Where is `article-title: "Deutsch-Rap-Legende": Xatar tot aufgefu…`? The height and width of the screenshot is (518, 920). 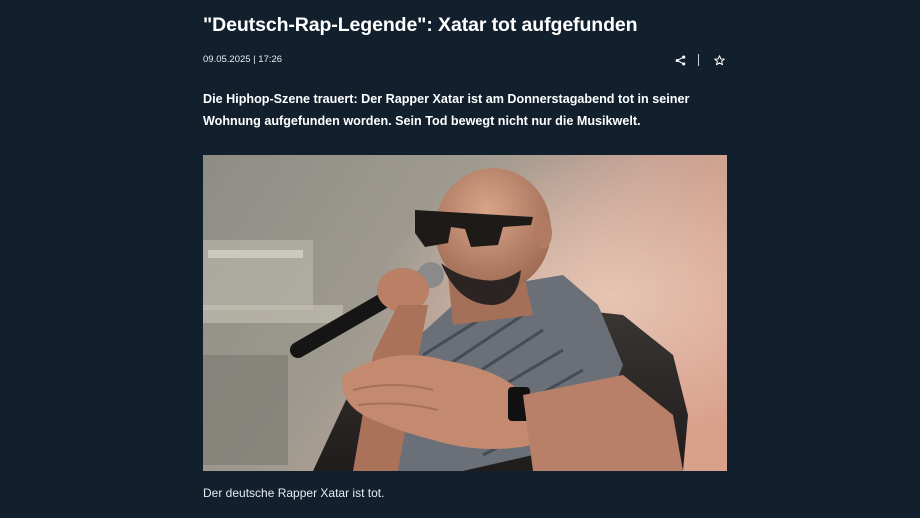 article-title: "Deutsch-Rap-Legende": Xatar tot aufgefu… is located at coordinates (420, 25).